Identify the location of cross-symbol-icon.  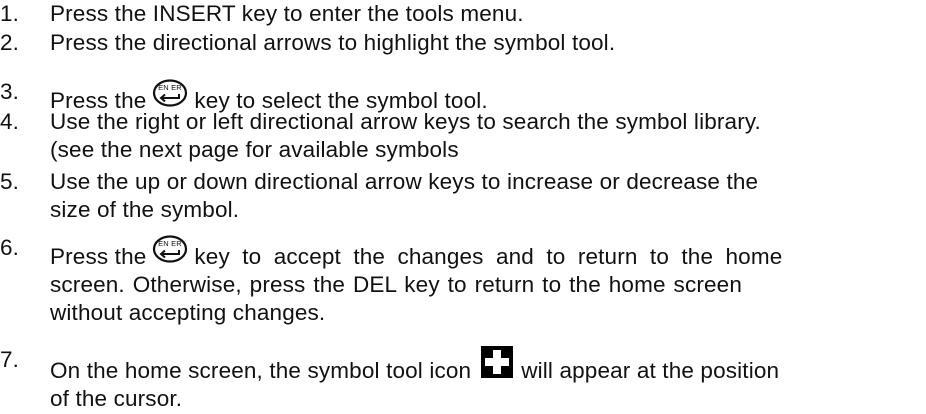
(497, 365).